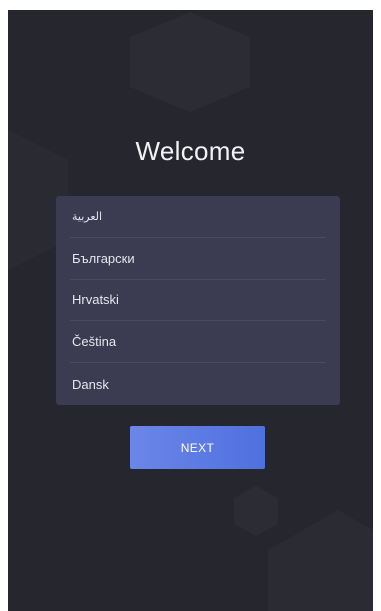 The height and width of the screenshot is (611, 381). What do you see at coordinates (190, 62) in the screenshot?
I see `bg-hexagon-top` at bounding box center [190, 62].